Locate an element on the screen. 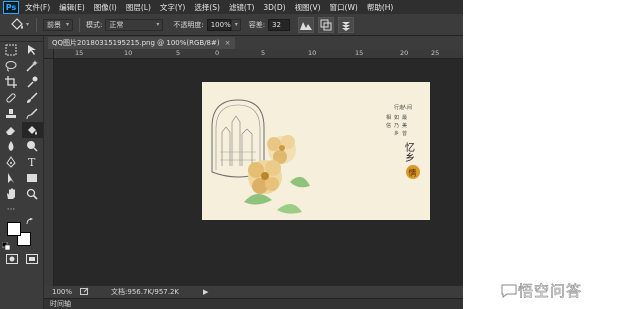 This screenshot has height=309, width=620. menu-3d: 3D(D) is located at coordinates (274, 7).